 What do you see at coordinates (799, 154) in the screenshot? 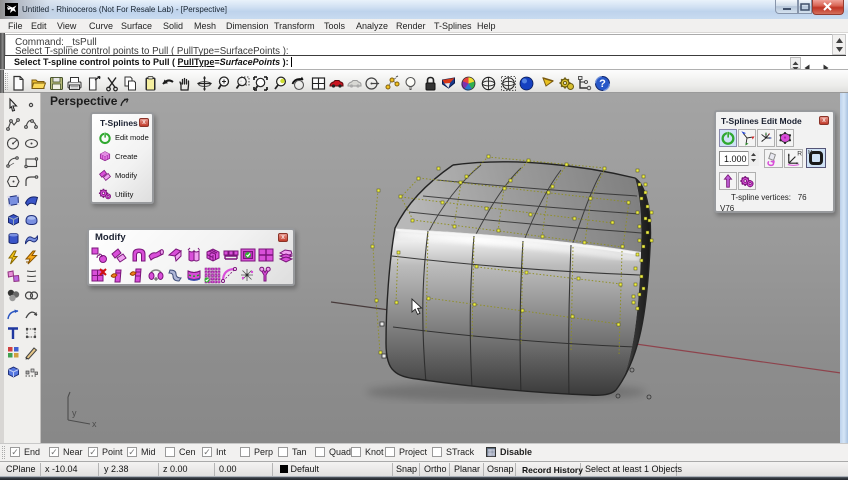
I see `svg-text: R` at bounding box center [799, 154].